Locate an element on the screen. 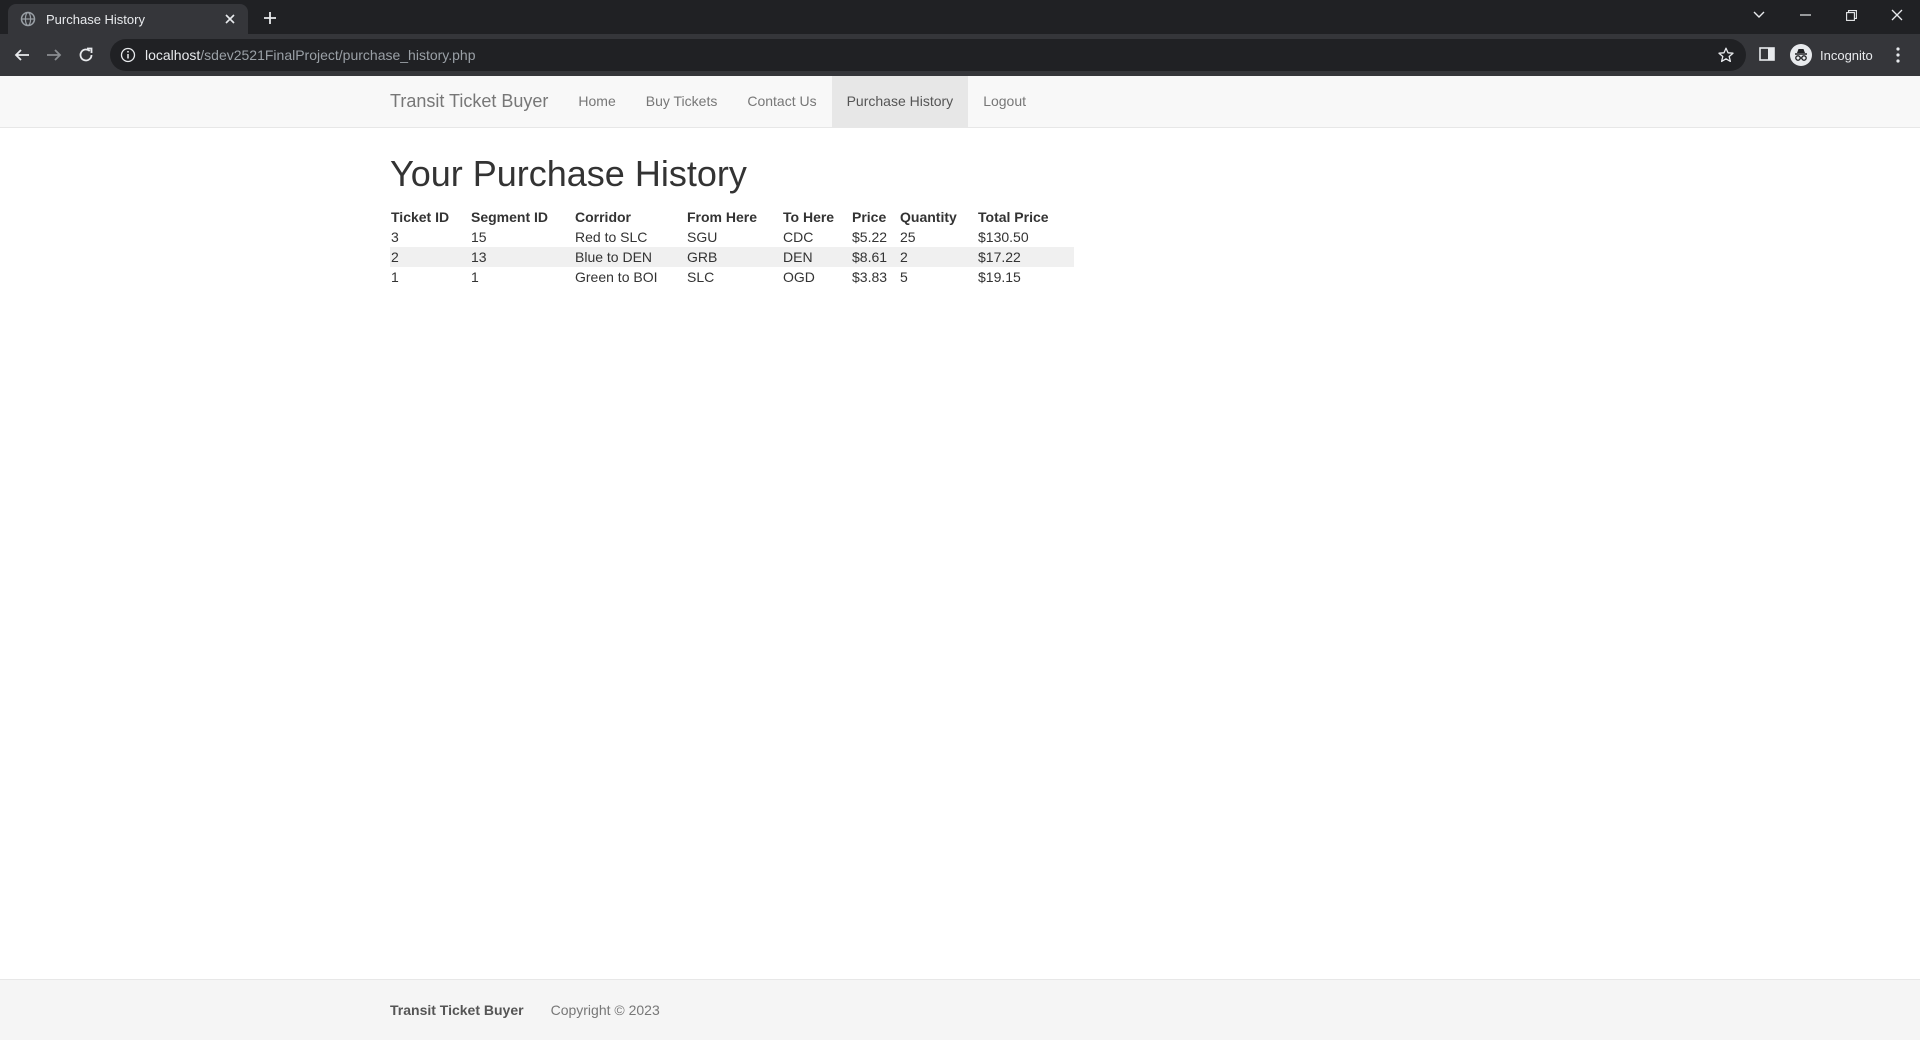  table-cell: 15 is located at coordinates (479, 237).